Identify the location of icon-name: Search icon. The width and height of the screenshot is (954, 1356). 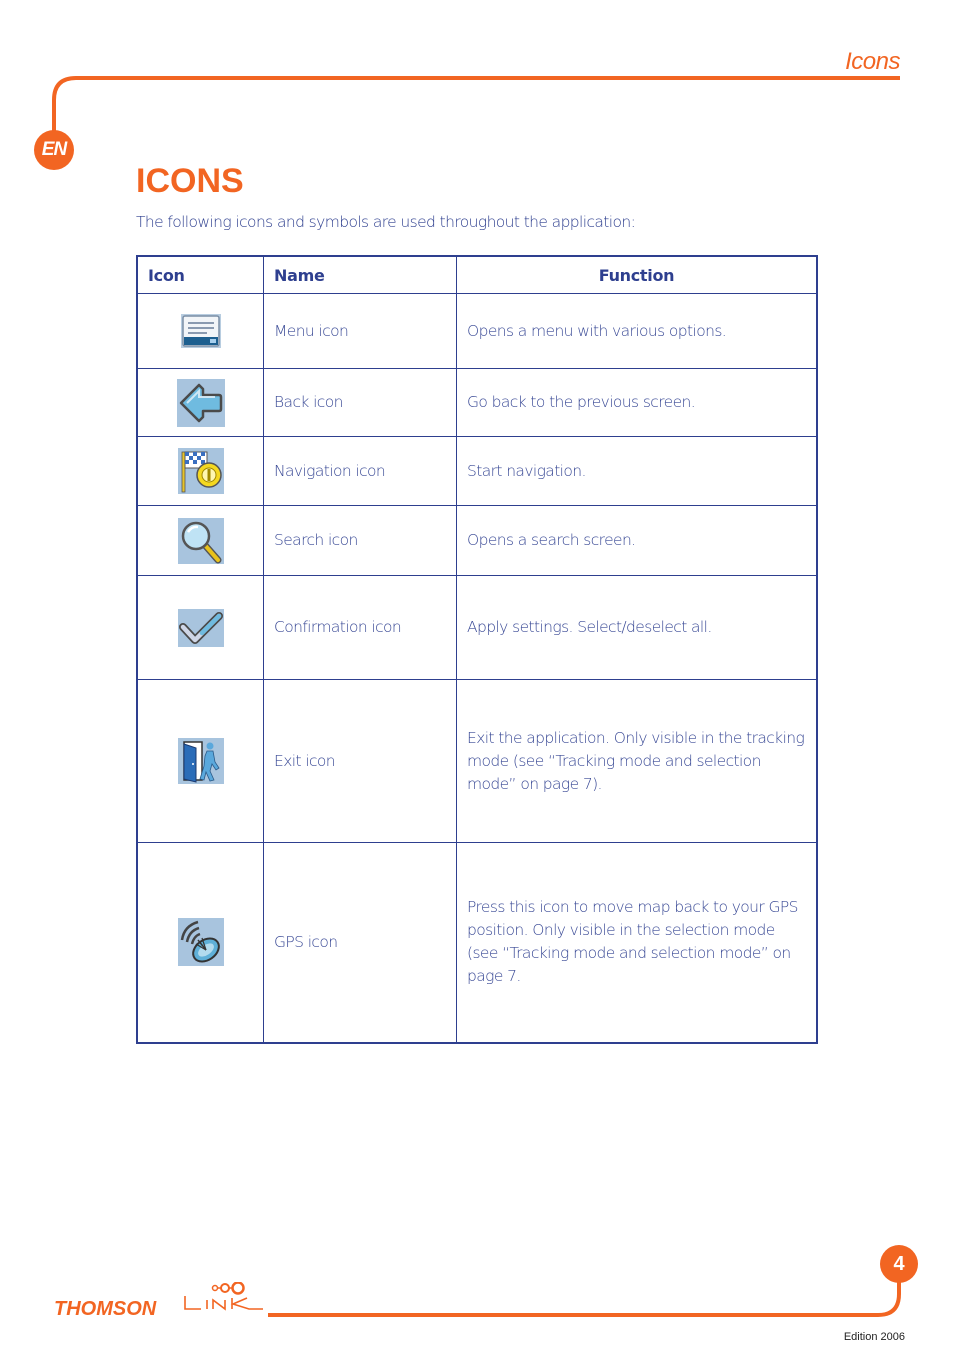
(360, 540).